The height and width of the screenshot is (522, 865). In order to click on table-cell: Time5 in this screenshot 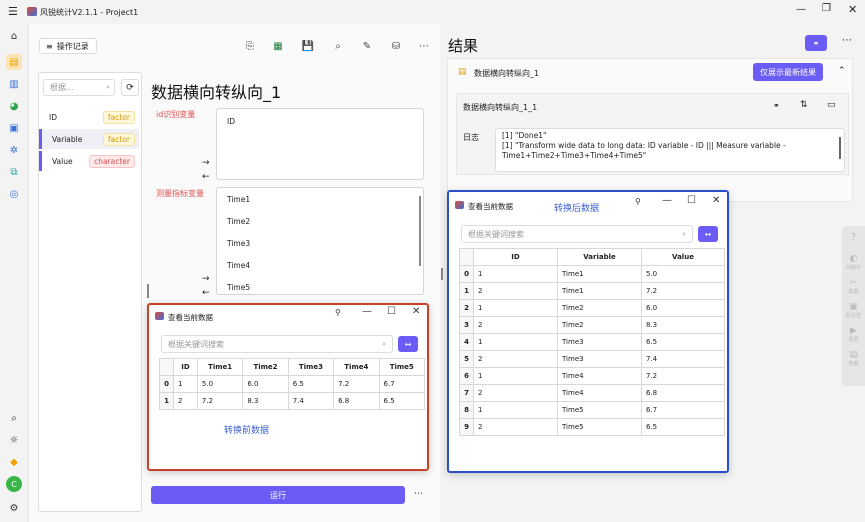, I will do `click(599, 427)`.